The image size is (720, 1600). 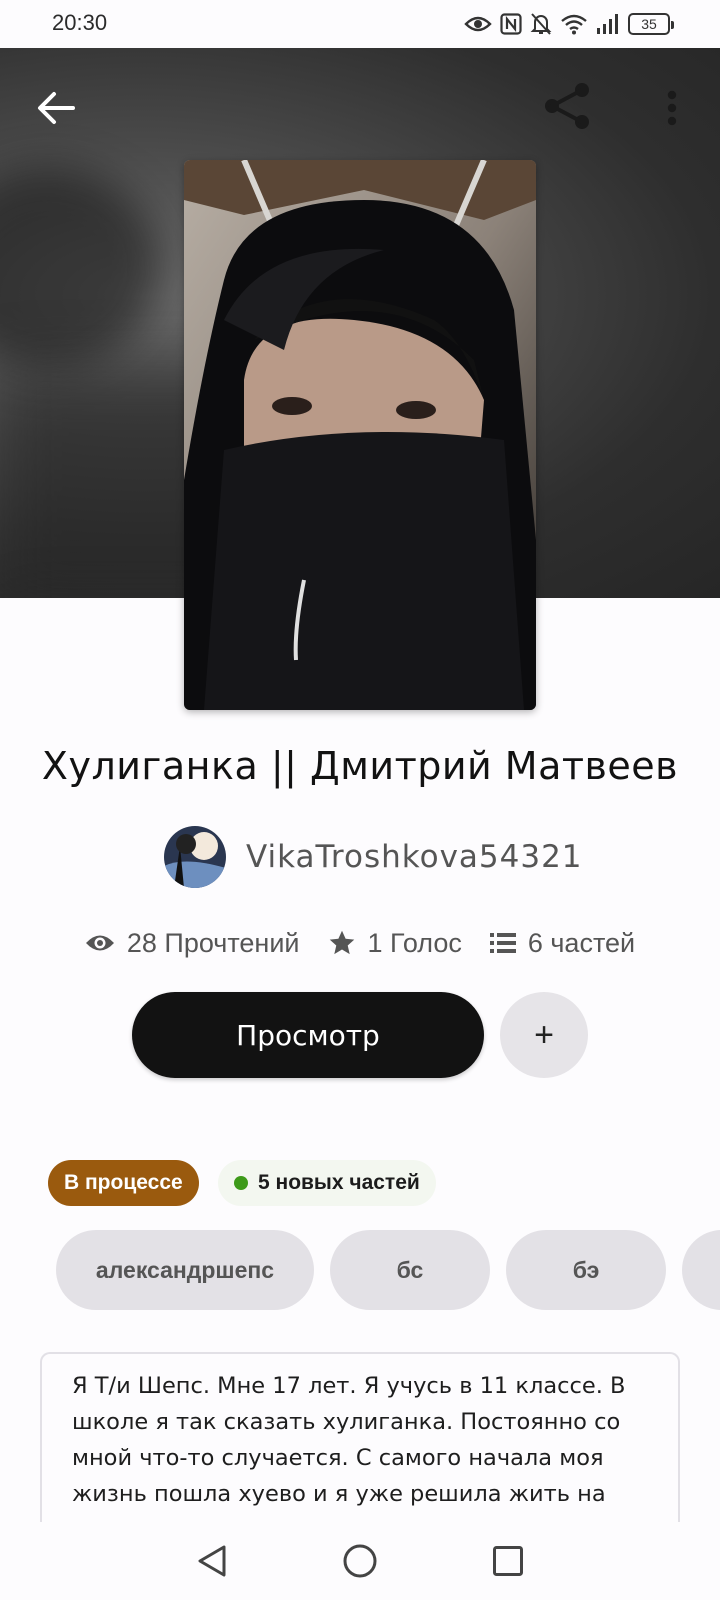 I want to click on star-icon, so click(x=341, y=942).